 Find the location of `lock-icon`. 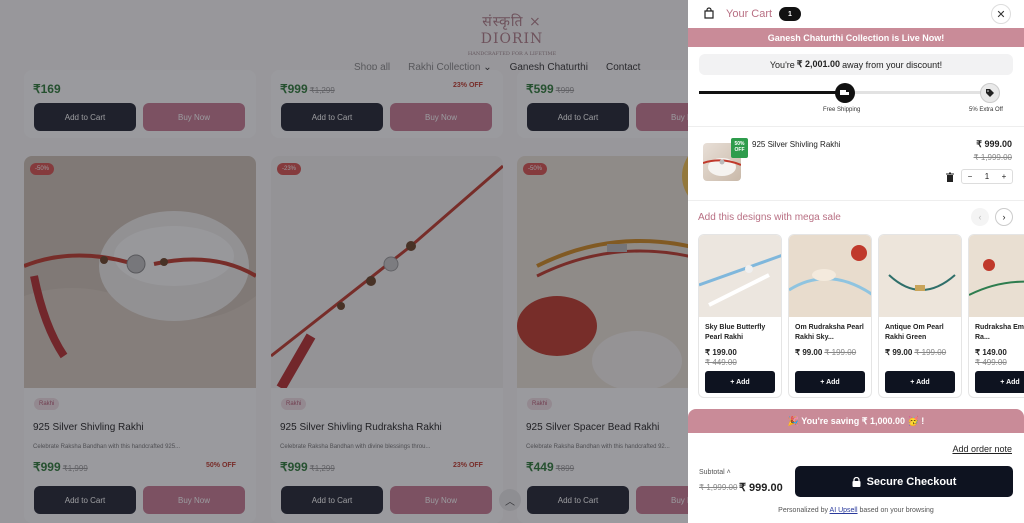

lock-icon is located at coordinates (856, 481).